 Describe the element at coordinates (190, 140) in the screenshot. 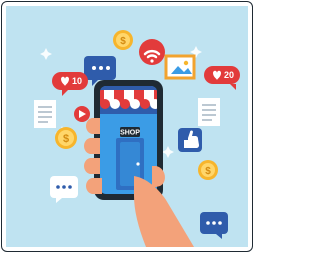

I see `thumbs-up-icon` at that location.